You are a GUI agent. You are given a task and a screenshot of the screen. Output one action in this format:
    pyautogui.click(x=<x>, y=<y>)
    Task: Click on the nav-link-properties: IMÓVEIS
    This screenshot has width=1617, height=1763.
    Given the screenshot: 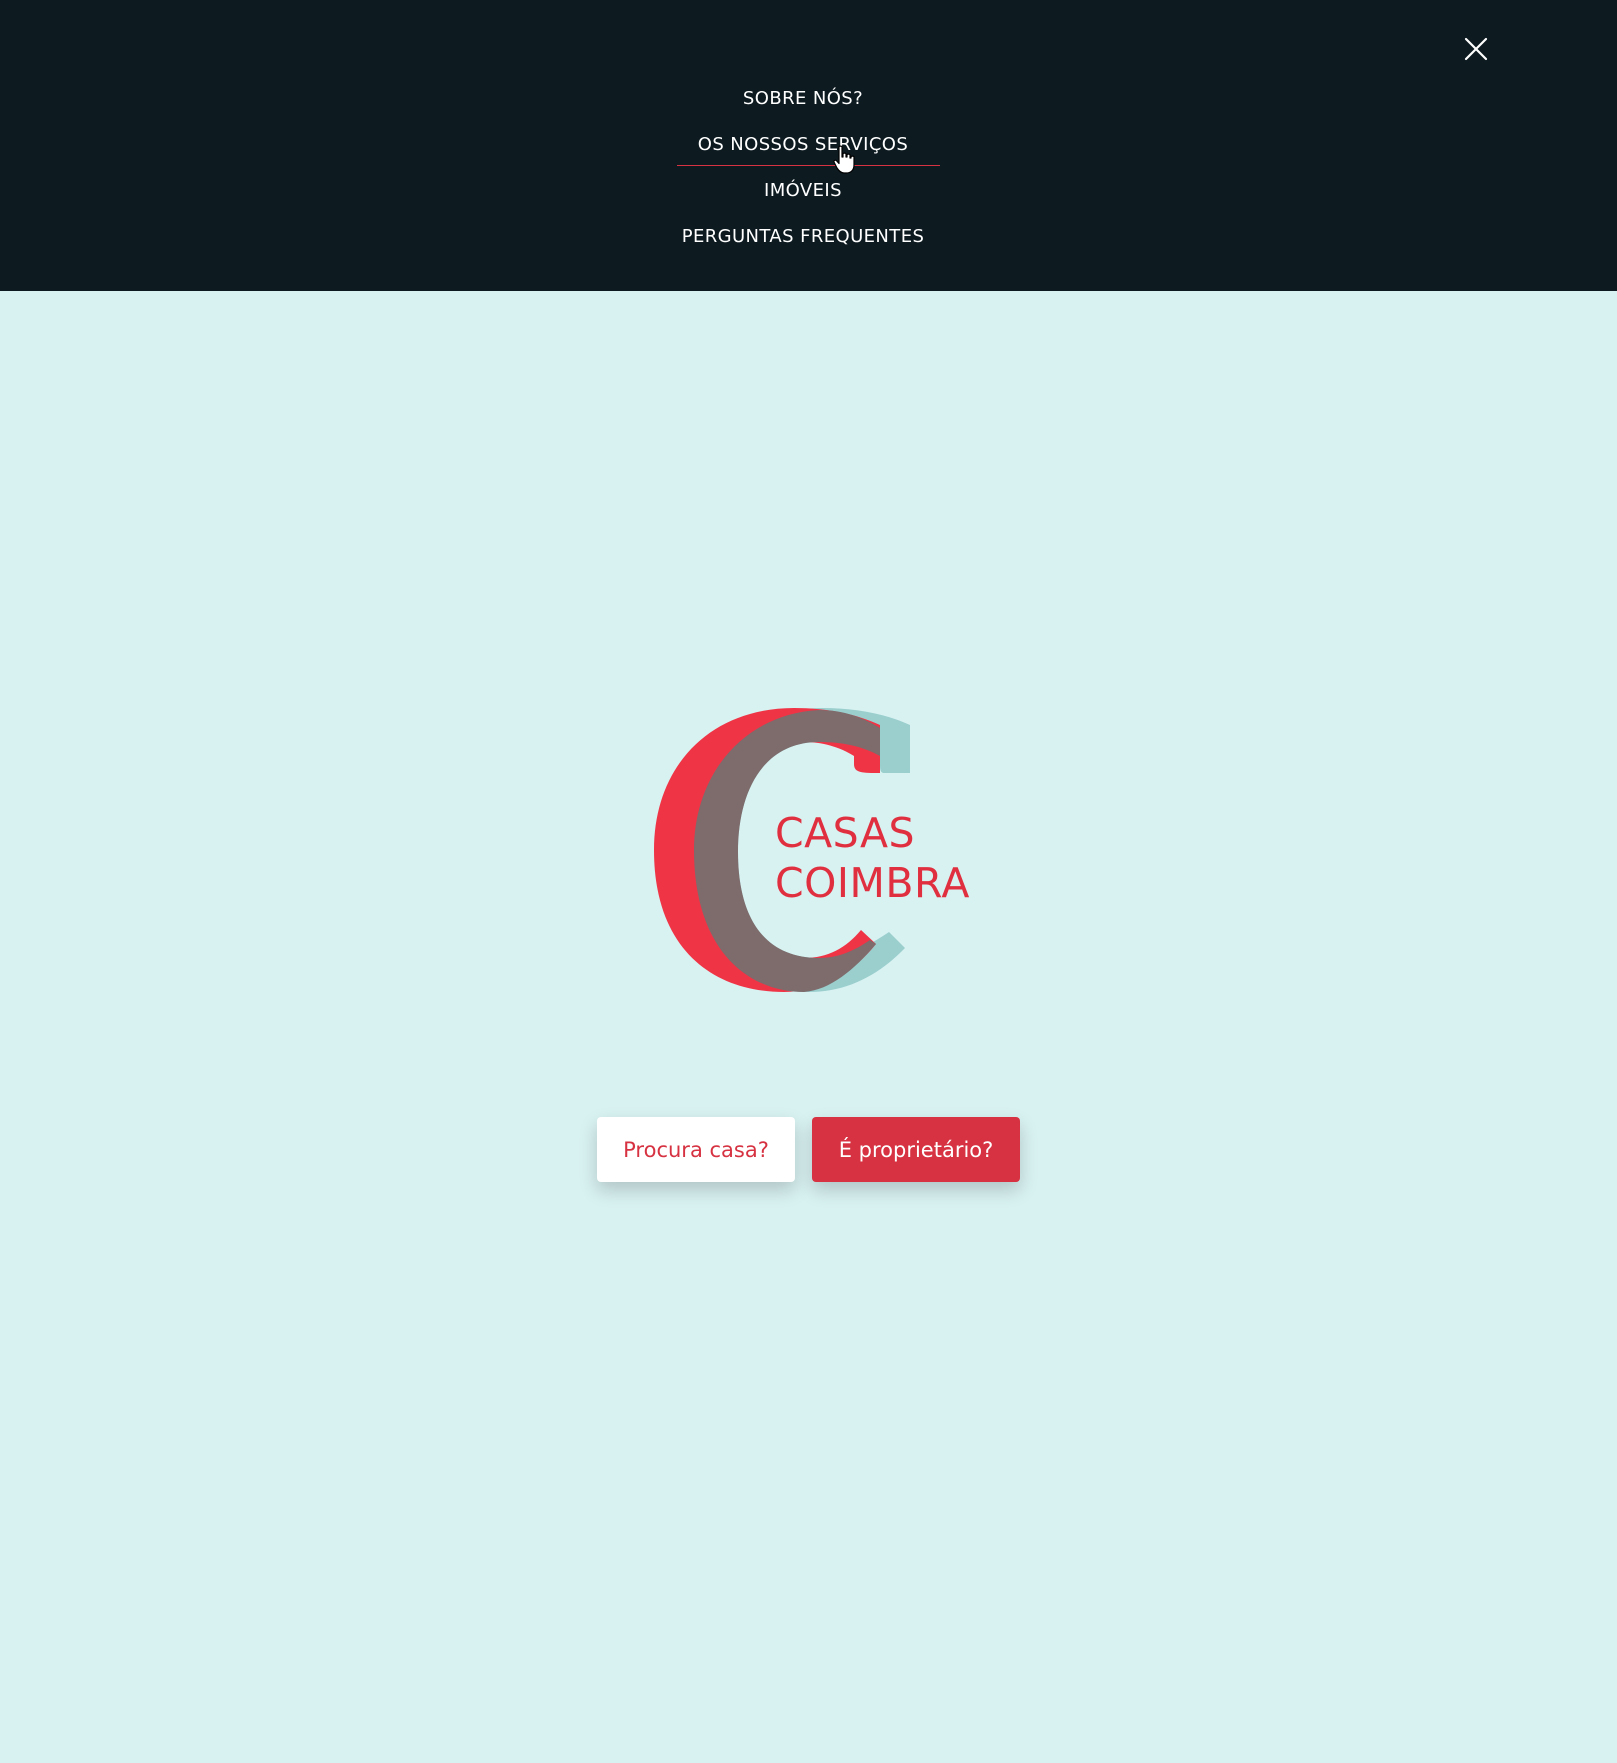 What is the action you would take?
    pyautogui.click(x=803, y=191)
    